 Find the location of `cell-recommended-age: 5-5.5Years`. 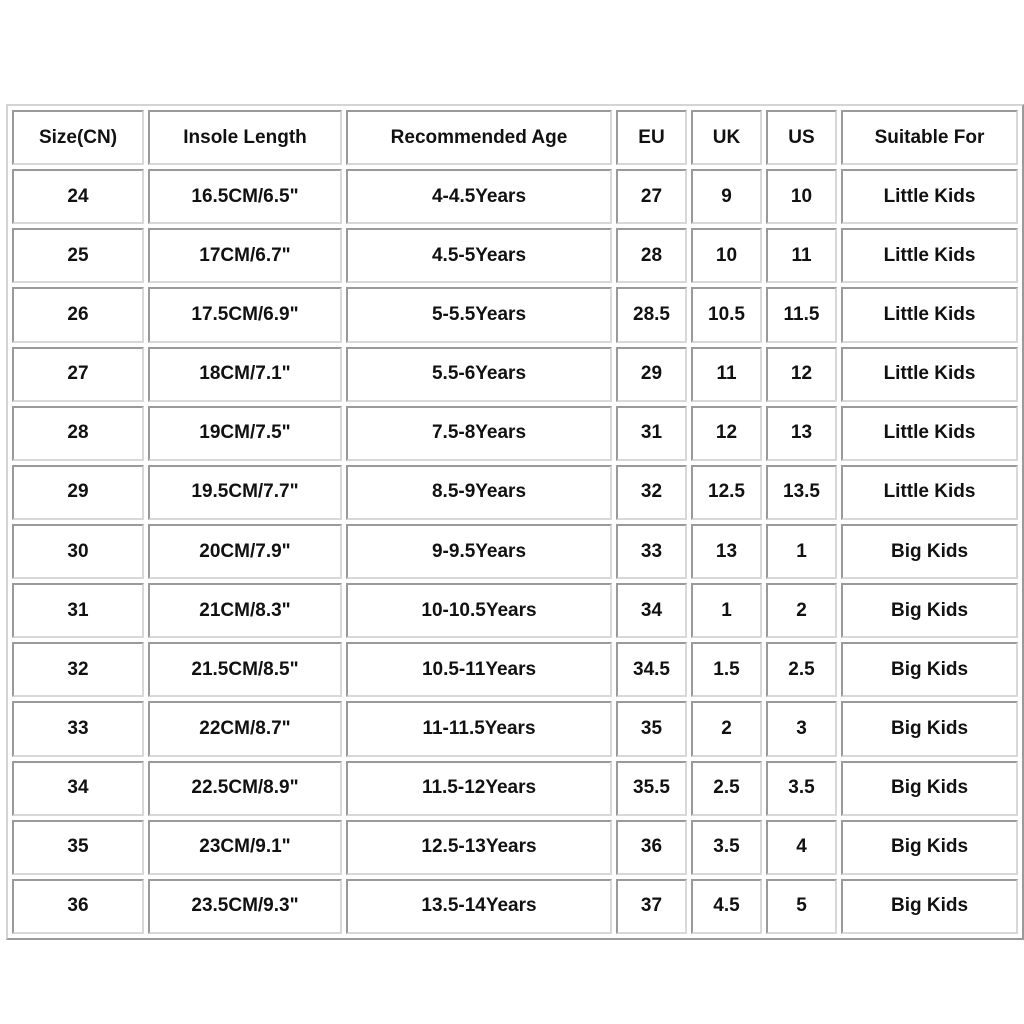

cell-recommended-age: 5-5.5Years is located at coordinates (479, 315).